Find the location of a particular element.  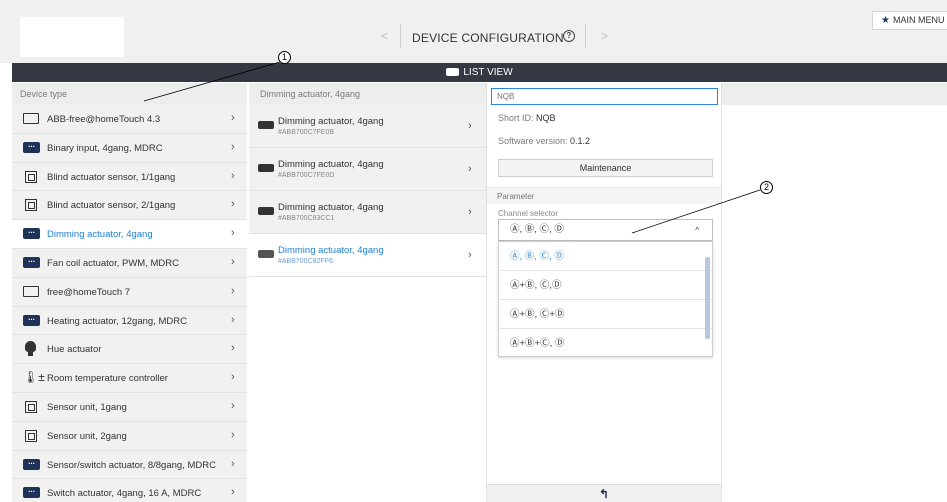

device-item-free-hometouch-7: free@homeTouch 7 › is located at coordinates (129, 292).